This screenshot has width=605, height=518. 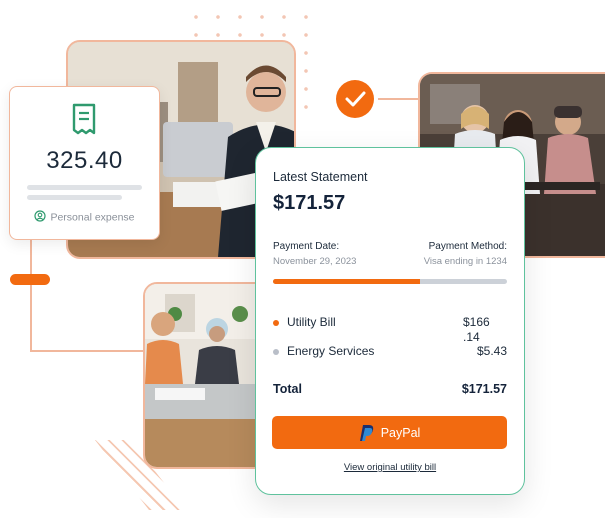 I want to click on accent-pill, so click(x=30, y=279).